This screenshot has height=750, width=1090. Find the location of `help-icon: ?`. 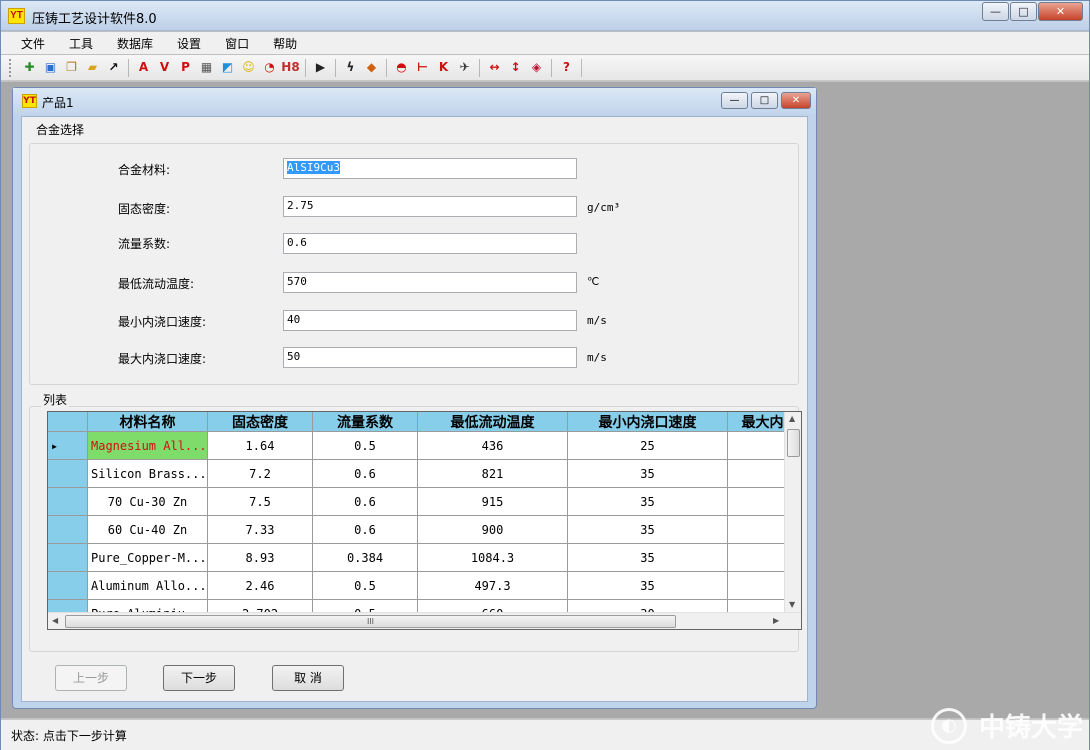

help-icon: ? is located at coordinates (566, 67).